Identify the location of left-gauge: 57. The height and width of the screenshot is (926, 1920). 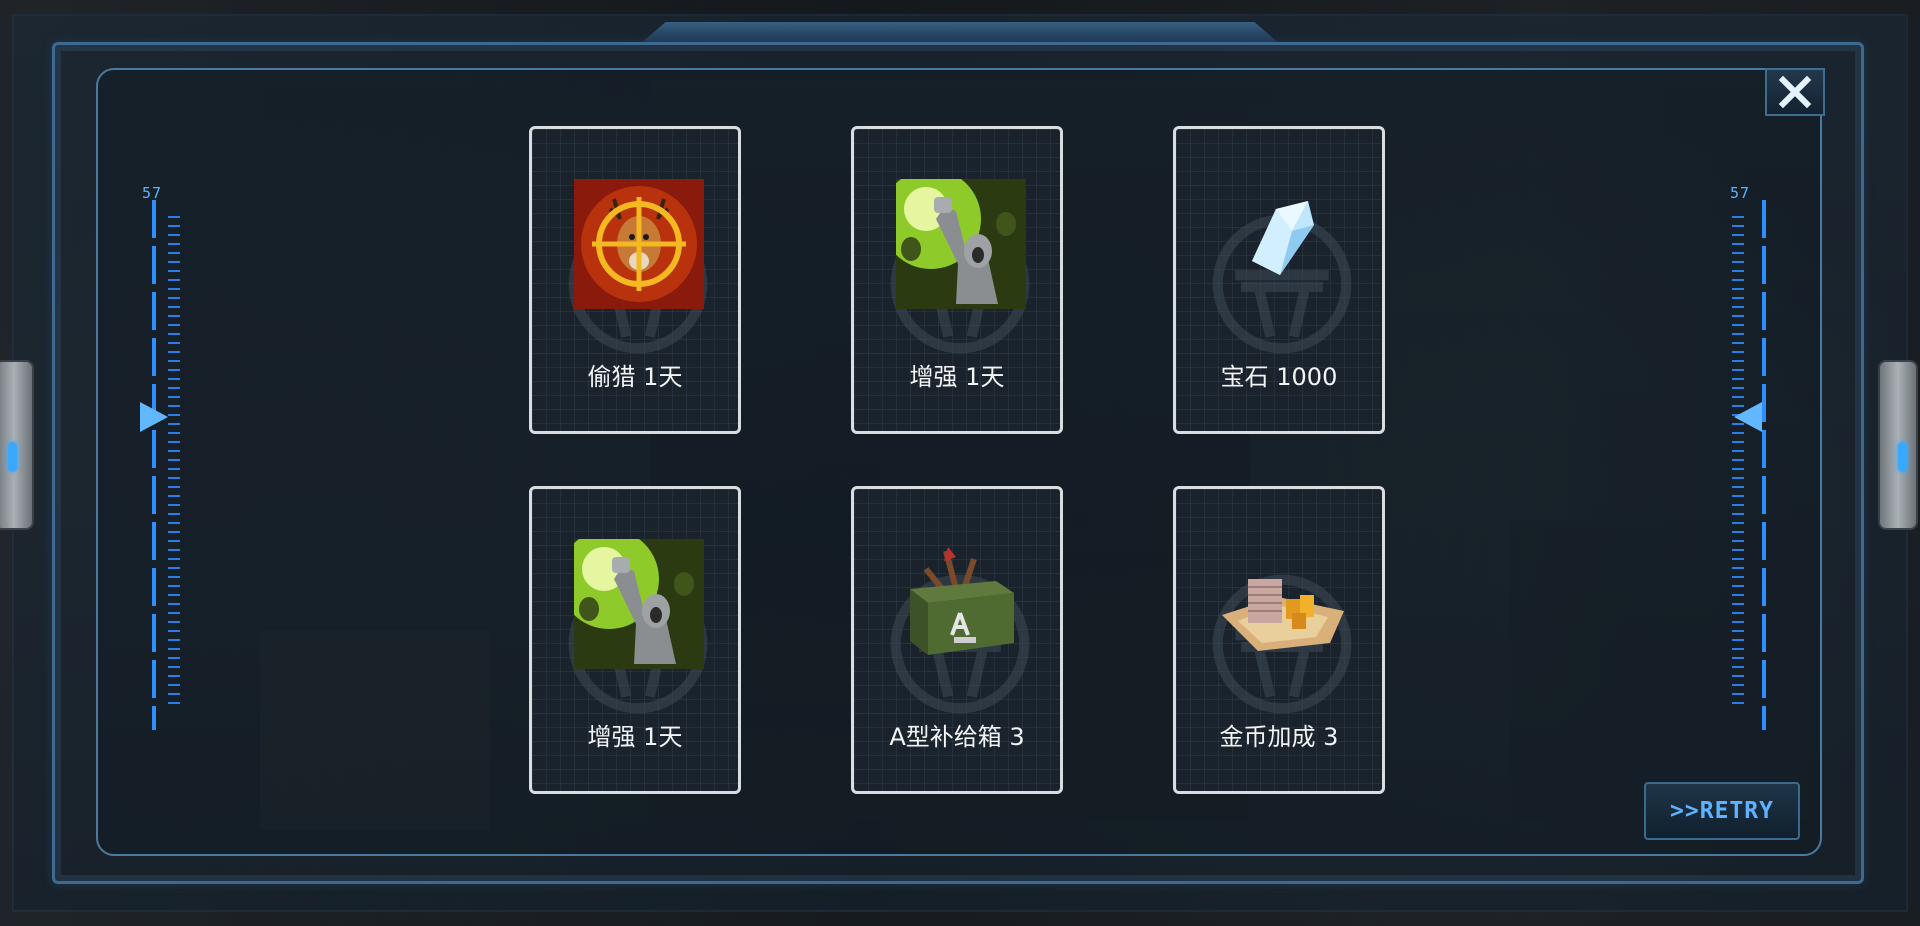
(161, 457).